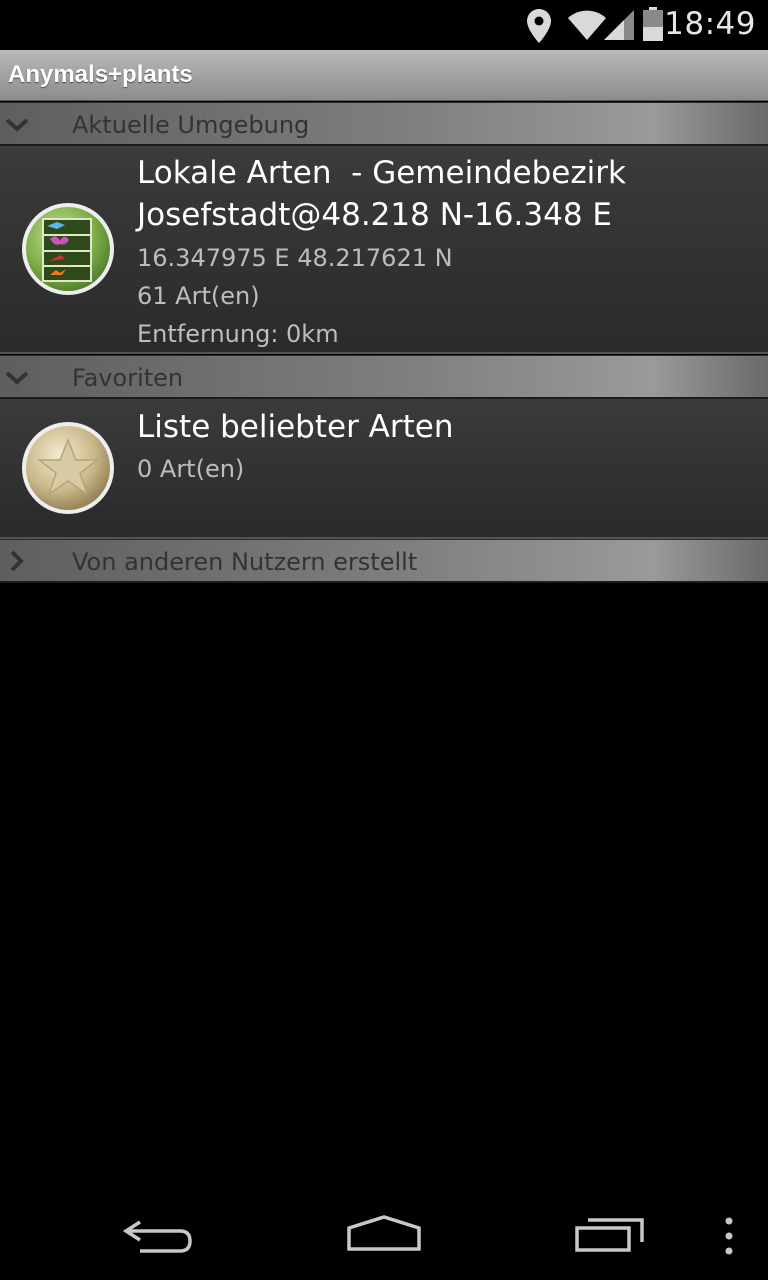  Describe the element at coordinates (238, 334) in the screenshot. I see `item-distance: Entfernung: 0km` at that location.